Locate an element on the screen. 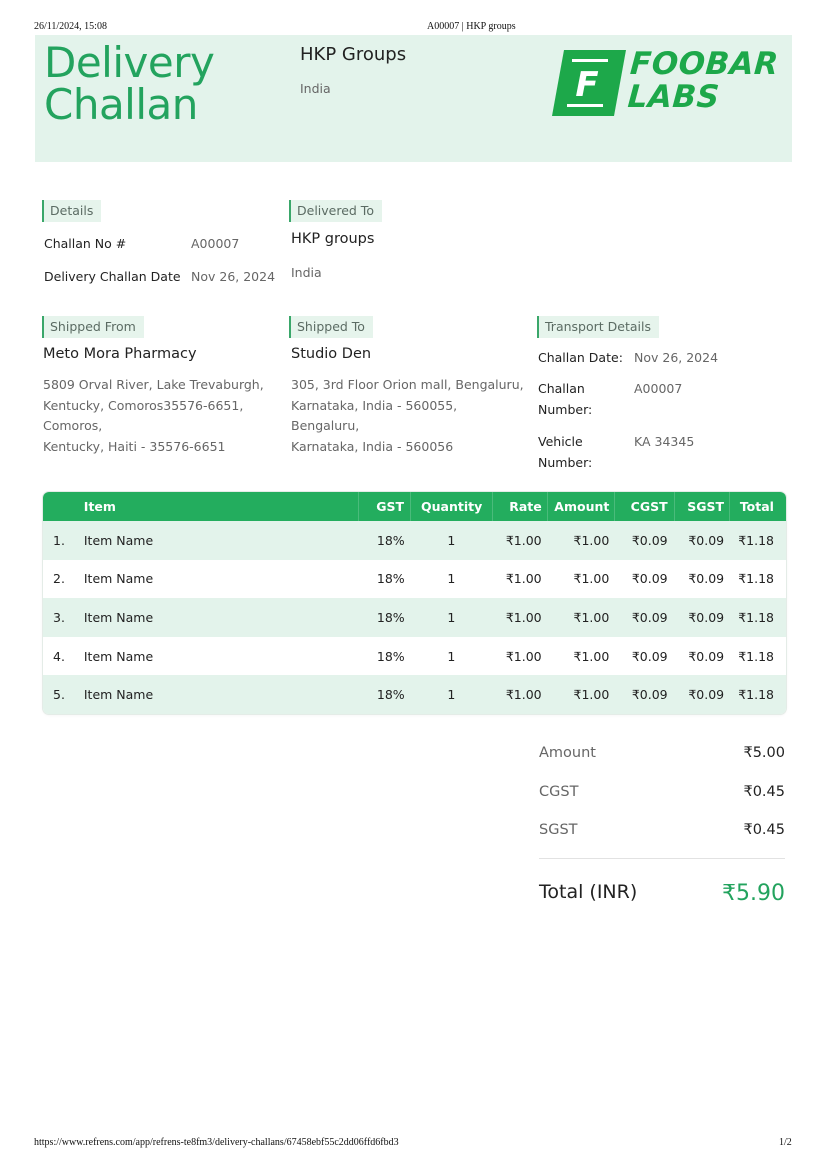 The height and width of the screenshot is (1170, 827). transport-challan-date-label: Challan Date: is located at coordinates (580, 357).